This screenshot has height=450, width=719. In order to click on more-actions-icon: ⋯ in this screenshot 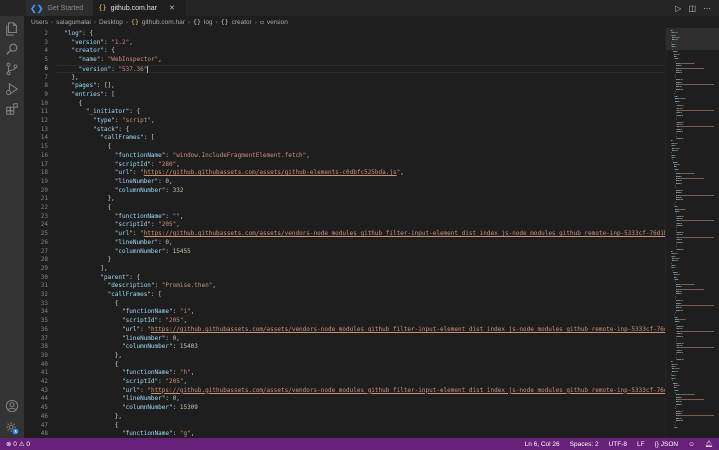, I will do `click(707, 8)`.